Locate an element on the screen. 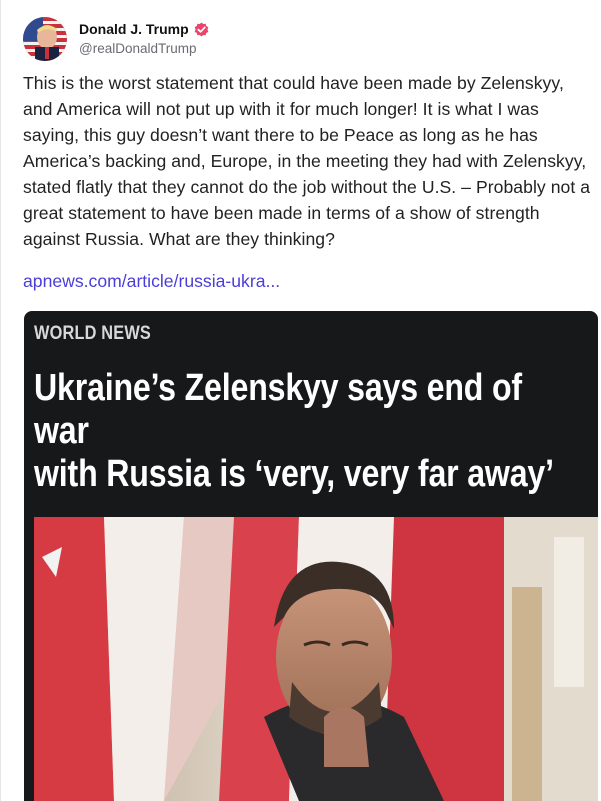 The width and height of the screenshot is (601, 801). author-display-name: Donald J. Trump is located at coordinates (134, 29).